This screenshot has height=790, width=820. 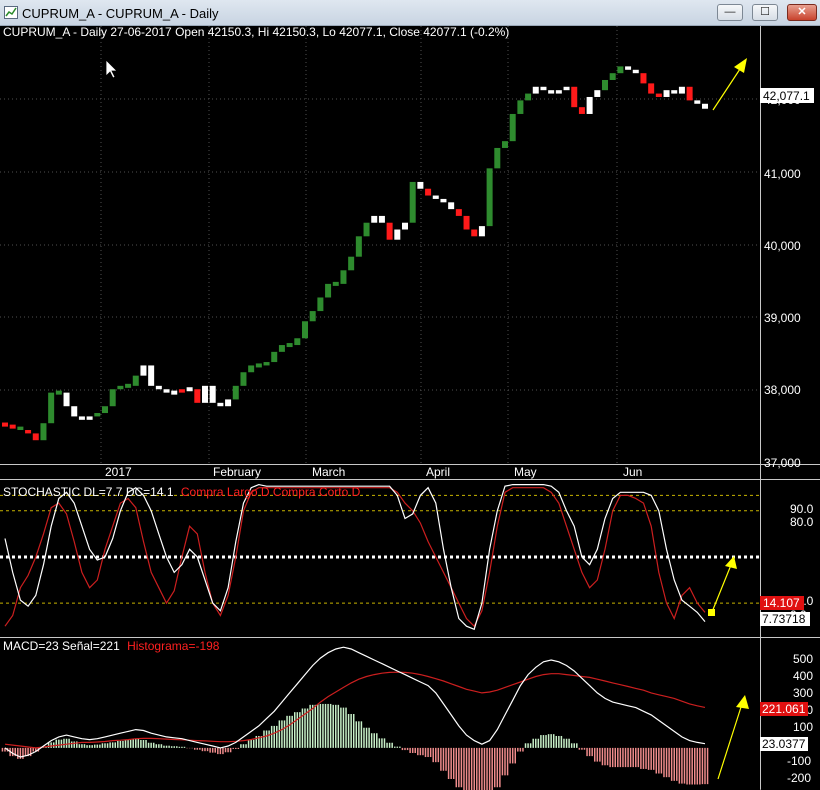 What do you see at coordinates (237, 472) in the screenshot?
I see `x-label: February` at bounding box center [237, 472].